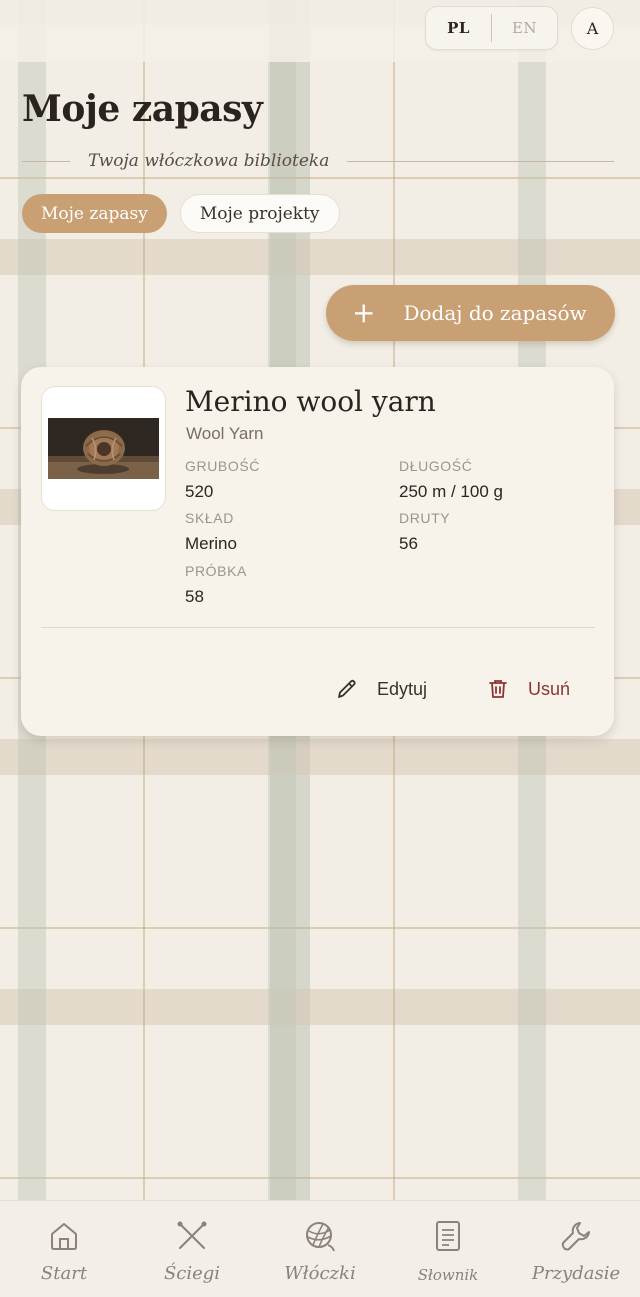 Image resolution: width=640 pixels, height=1297 pixels. What do you see at coordinates (199, 491) in the screenshot?
I see `field-value: 520` at bounding box center [199, 491].